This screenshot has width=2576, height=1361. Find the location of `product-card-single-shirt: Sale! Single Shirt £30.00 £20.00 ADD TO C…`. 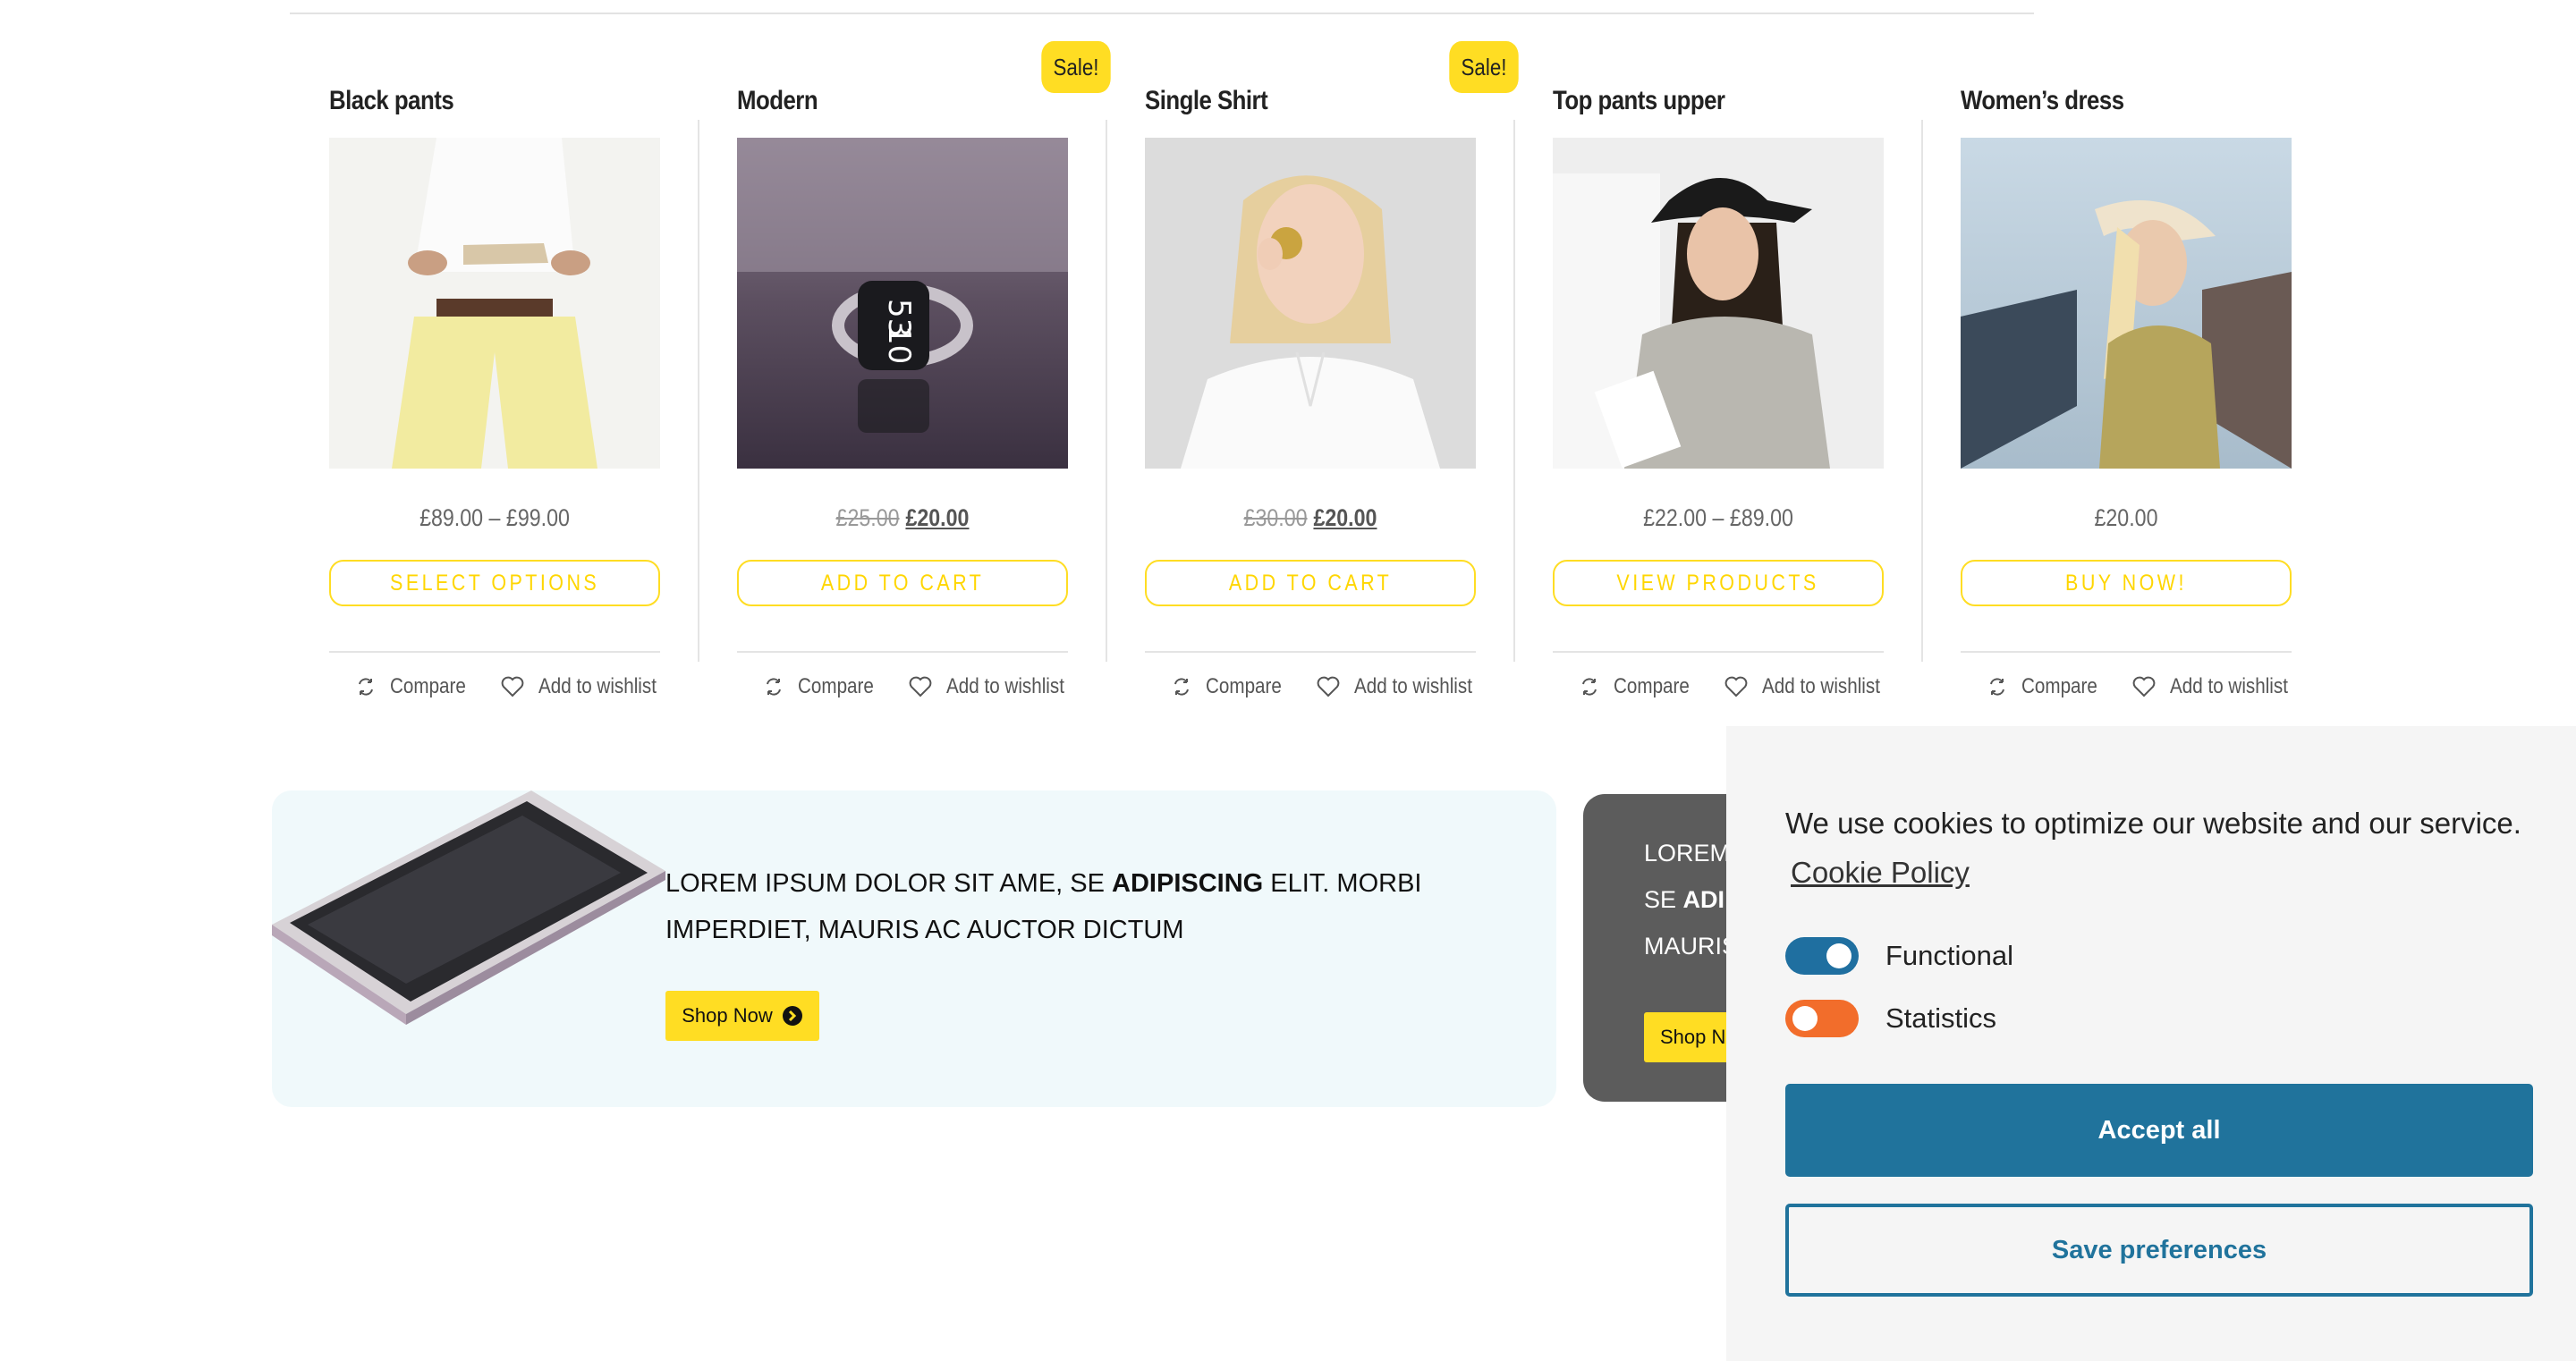

product-card-single-shirt: Sale! Single Shirt £30.00 £20.00 ADD TO C… is located at coordinates (1332, 376).